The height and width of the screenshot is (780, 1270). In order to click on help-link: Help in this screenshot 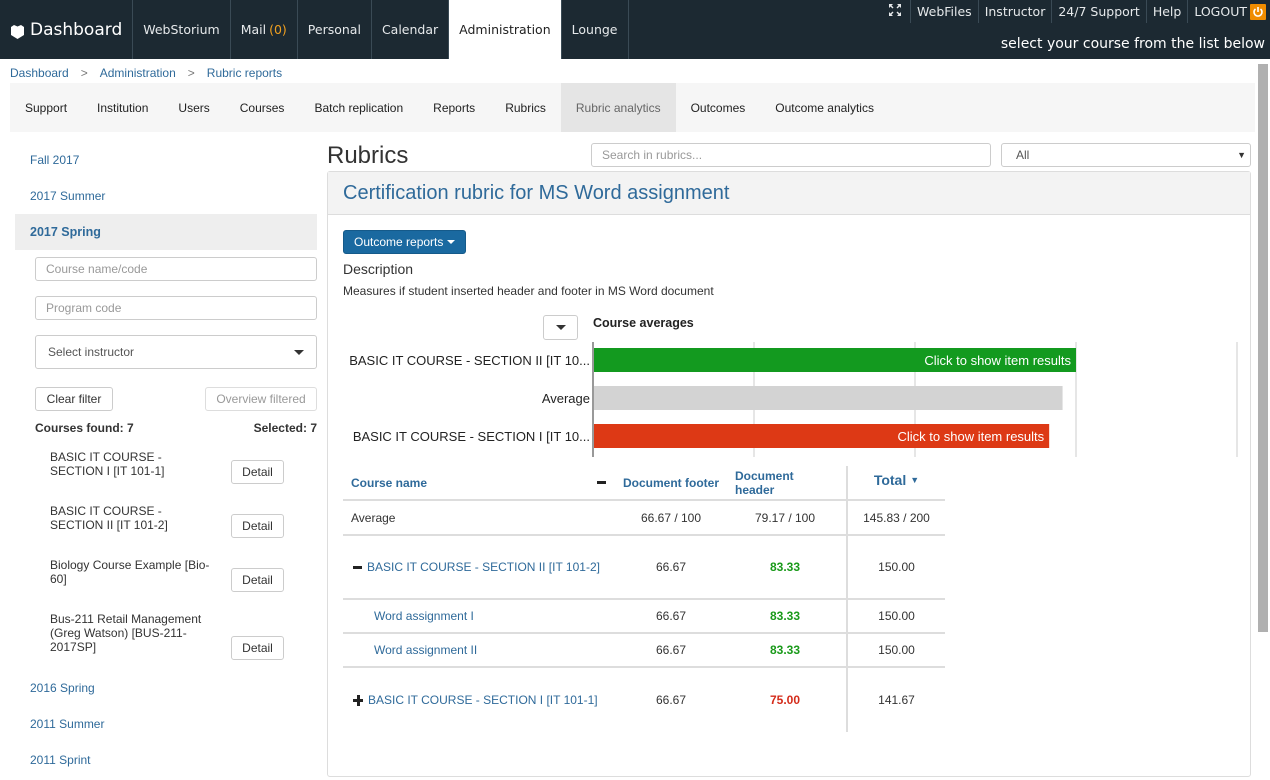, I will do `click(1166, 11)`.